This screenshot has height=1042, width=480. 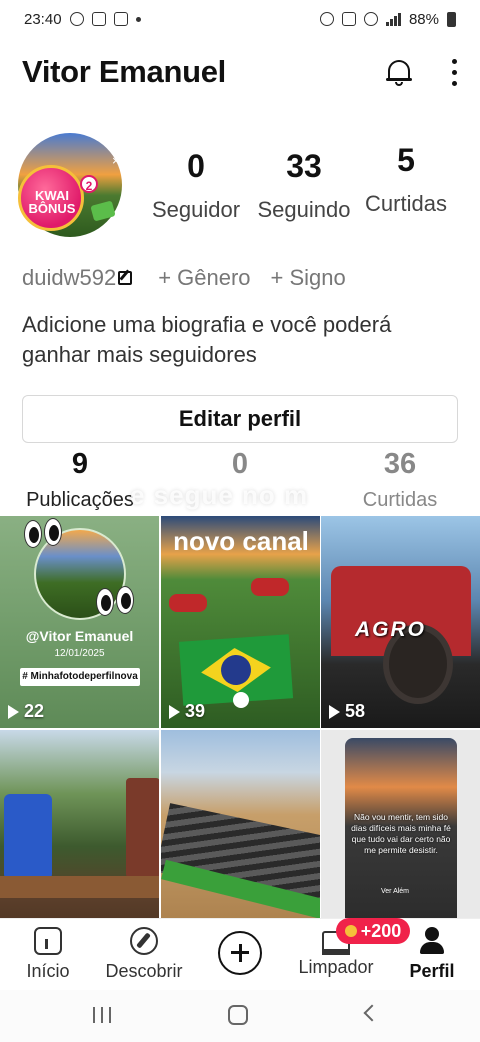 I want to click on avatar: KWAI BÔNUS 2 ×, so click(x=69, y=188).